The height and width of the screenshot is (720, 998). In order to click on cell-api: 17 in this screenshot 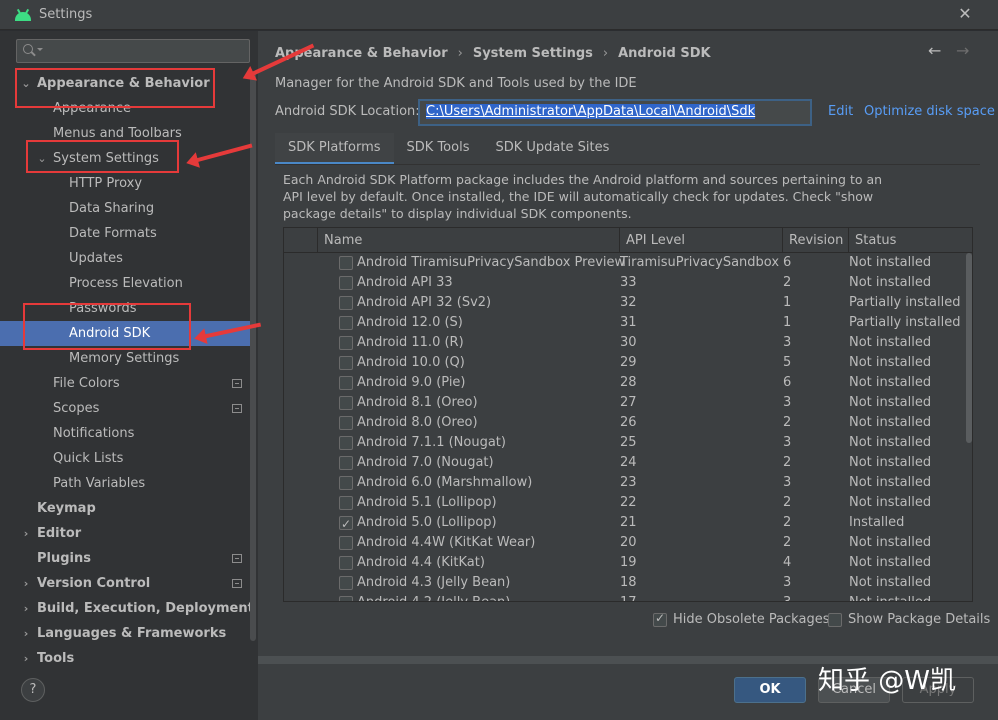, I will do `click(628, 597)`.